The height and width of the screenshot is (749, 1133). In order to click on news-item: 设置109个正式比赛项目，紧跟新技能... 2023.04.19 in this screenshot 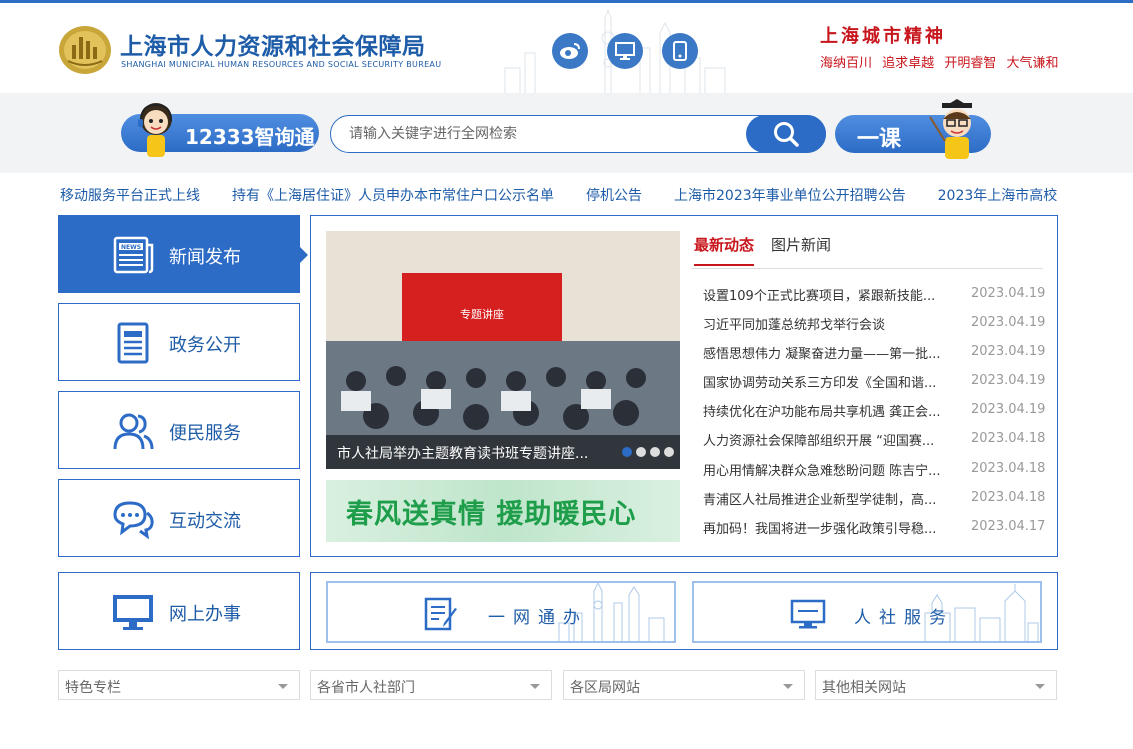, I will do `click(875, 296)`.